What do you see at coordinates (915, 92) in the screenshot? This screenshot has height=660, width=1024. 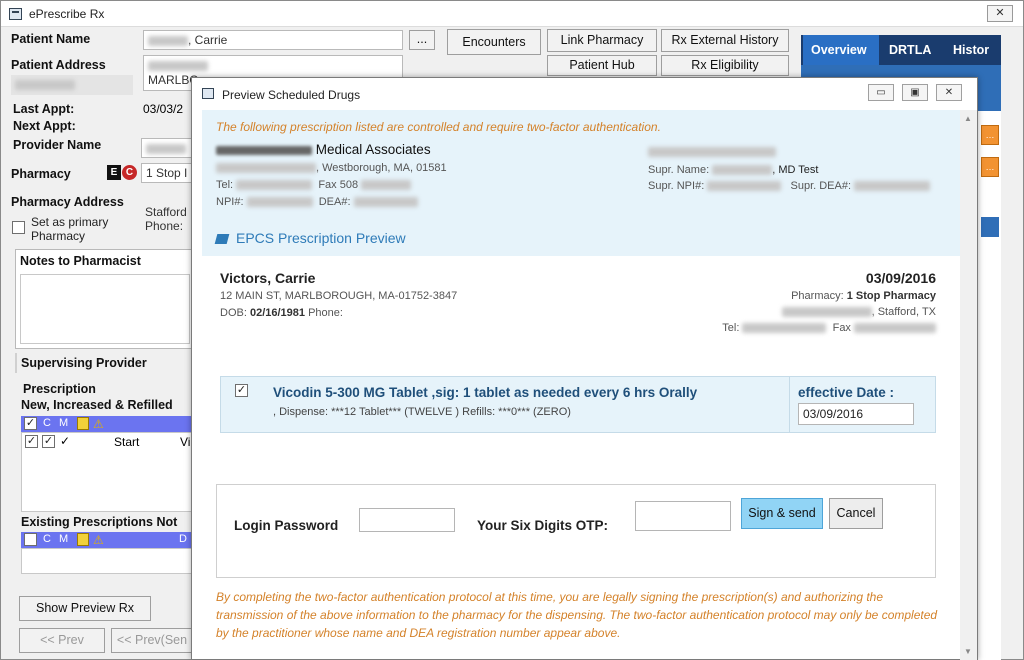 I see `restore-button: ▣` at bounding box center [915, 92].